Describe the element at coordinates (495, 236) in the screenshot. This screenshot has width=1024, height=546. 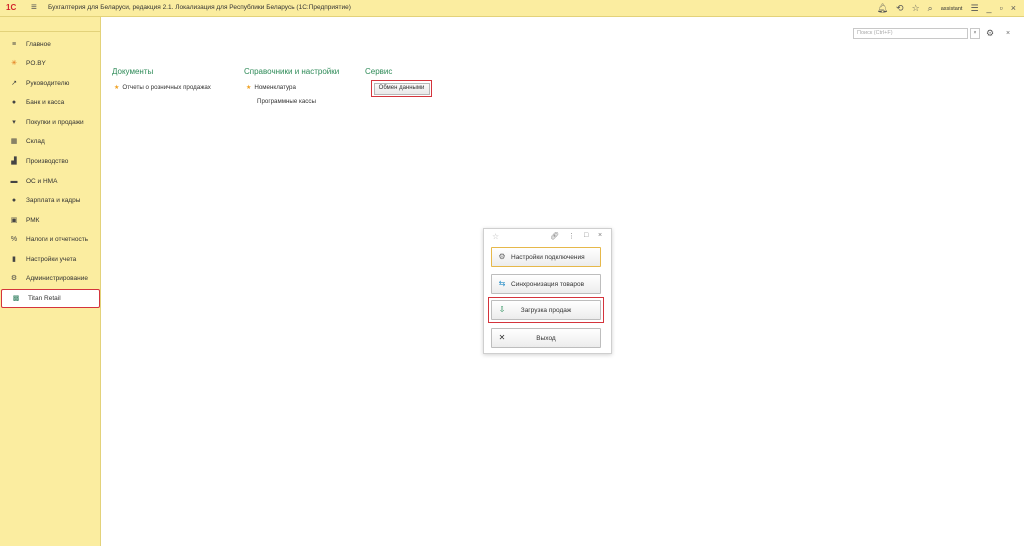
I see `favorite-star-icon: ☆` at that location.